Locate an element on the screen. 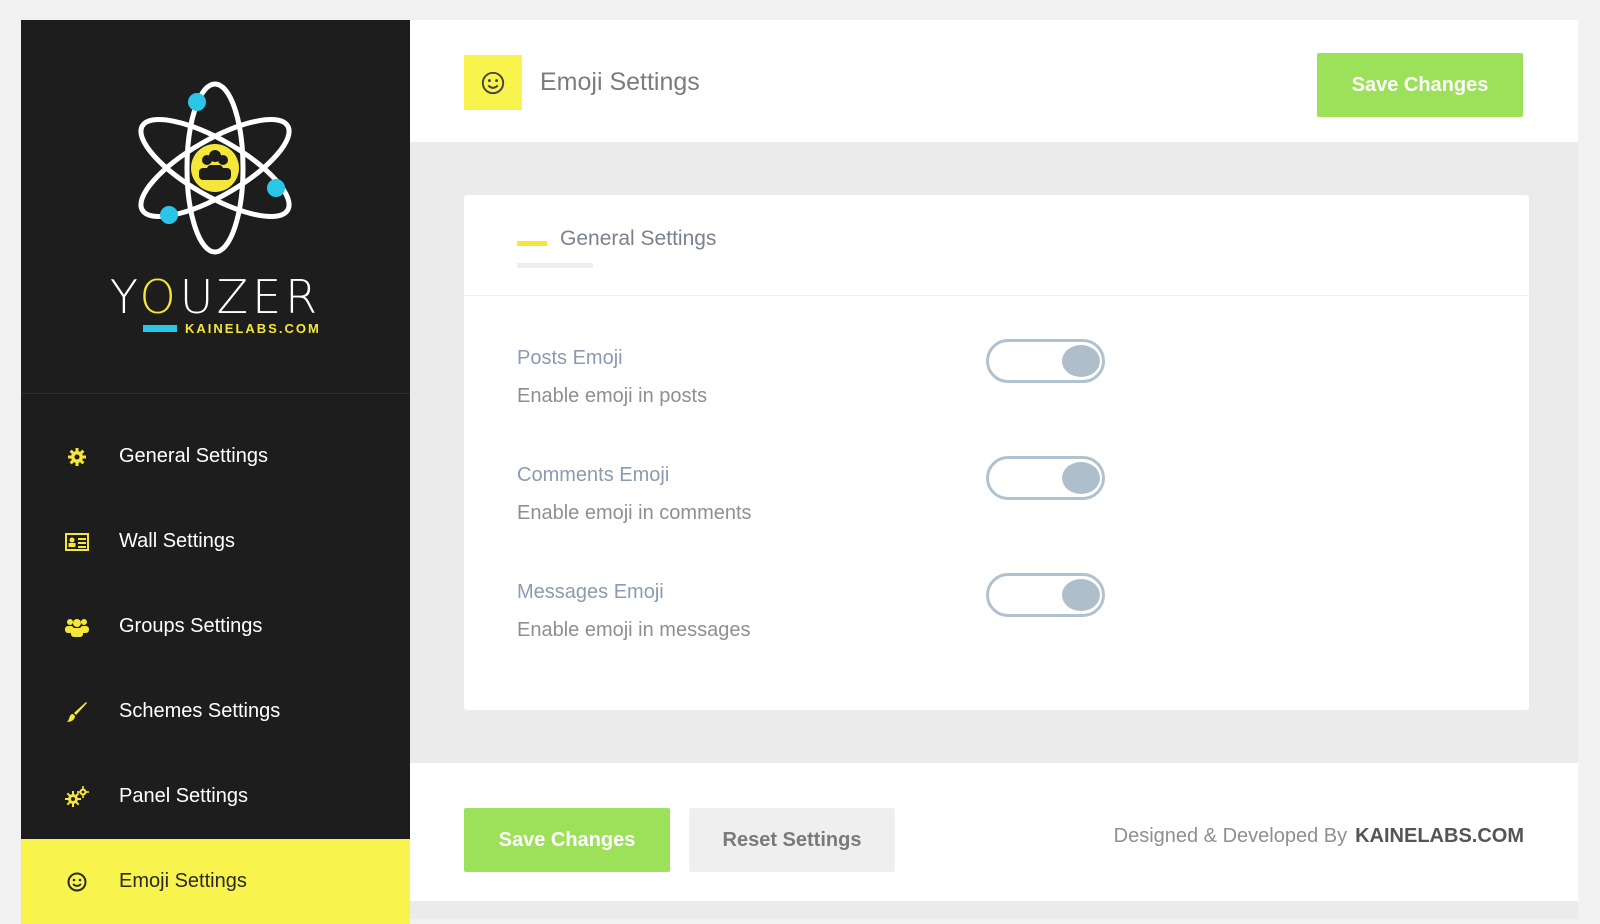 The height and width of the screenshot is (924, 1600). credit-text: Designed & Developed By KAINELABS.COM is located at coordinates (1318, 836).